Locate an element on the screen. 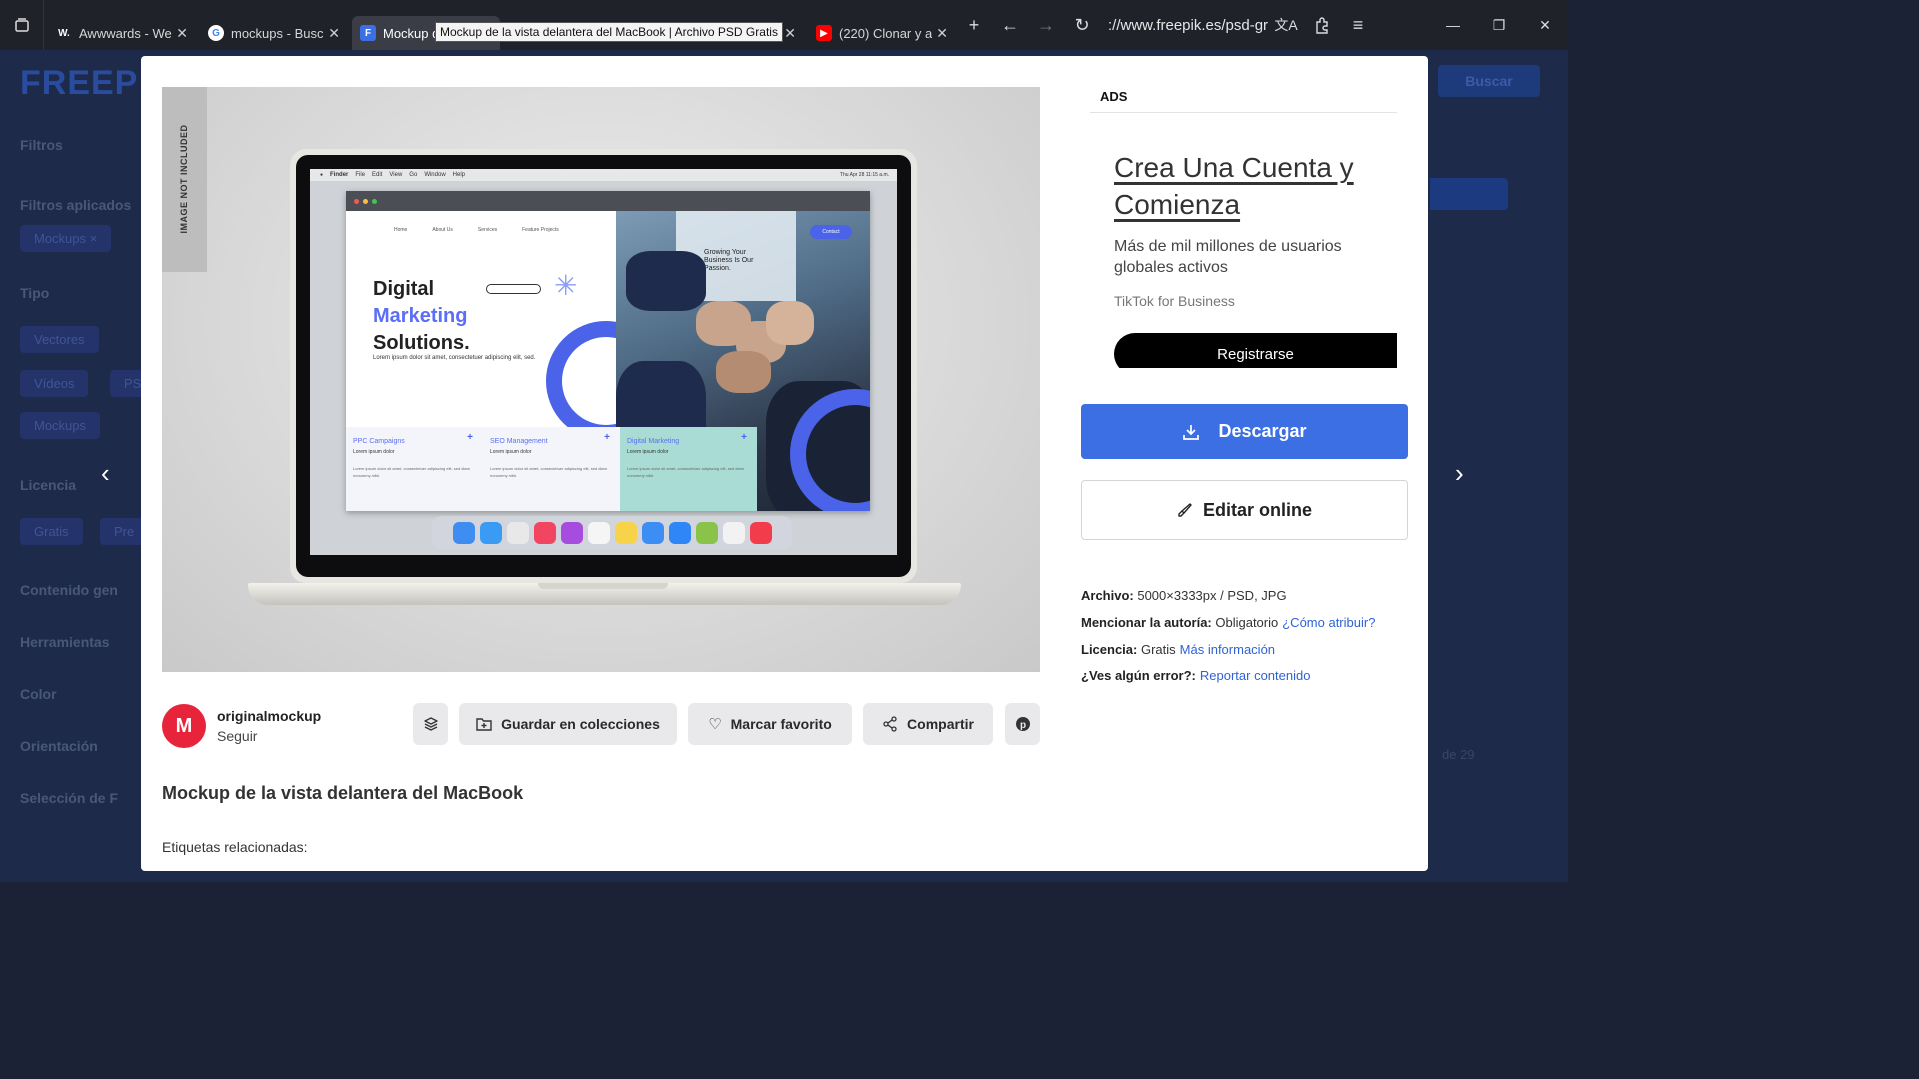 The image size is (1919, 1079). menubar-clock: Thu Apr 28 11:15 a.m. is located at coordinates (864, 175).